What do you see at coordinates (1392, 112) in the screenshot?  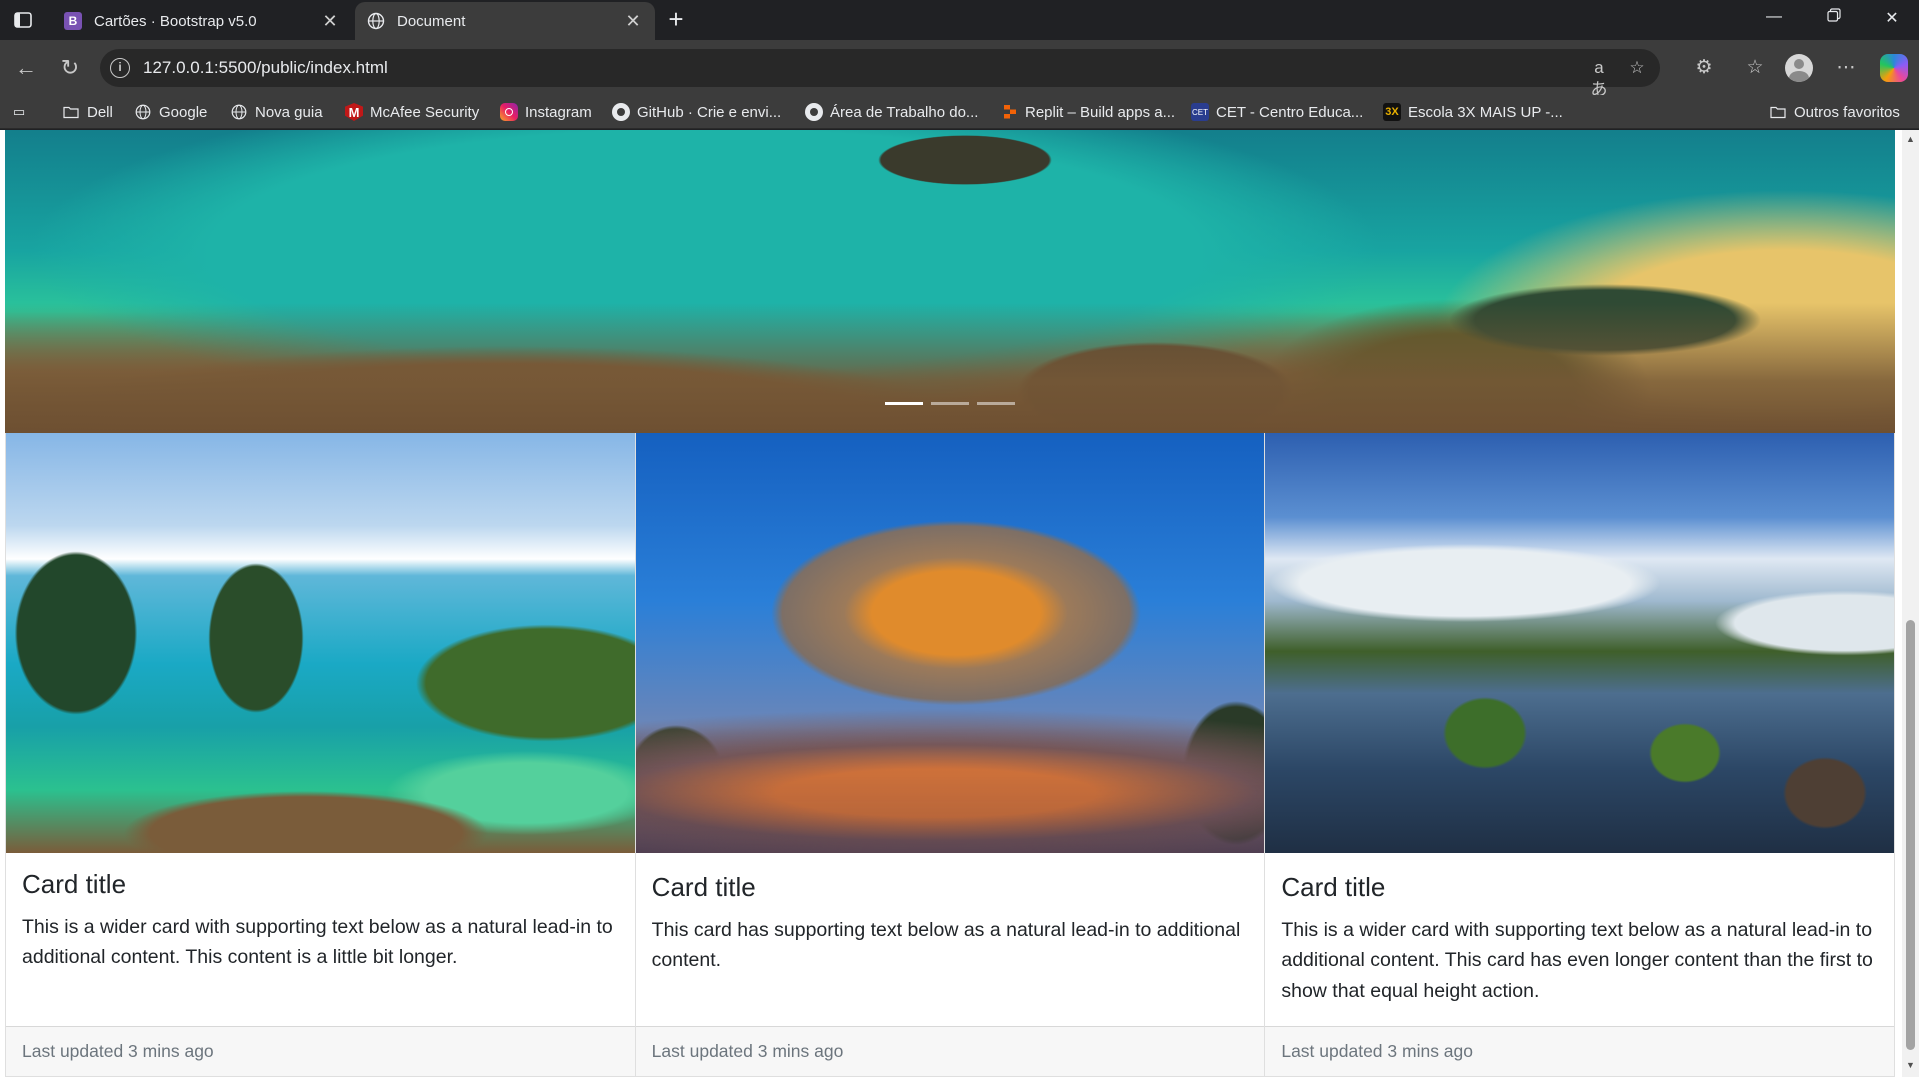 I see `escola-icon: 3X` at bounding box center [1392, 112].